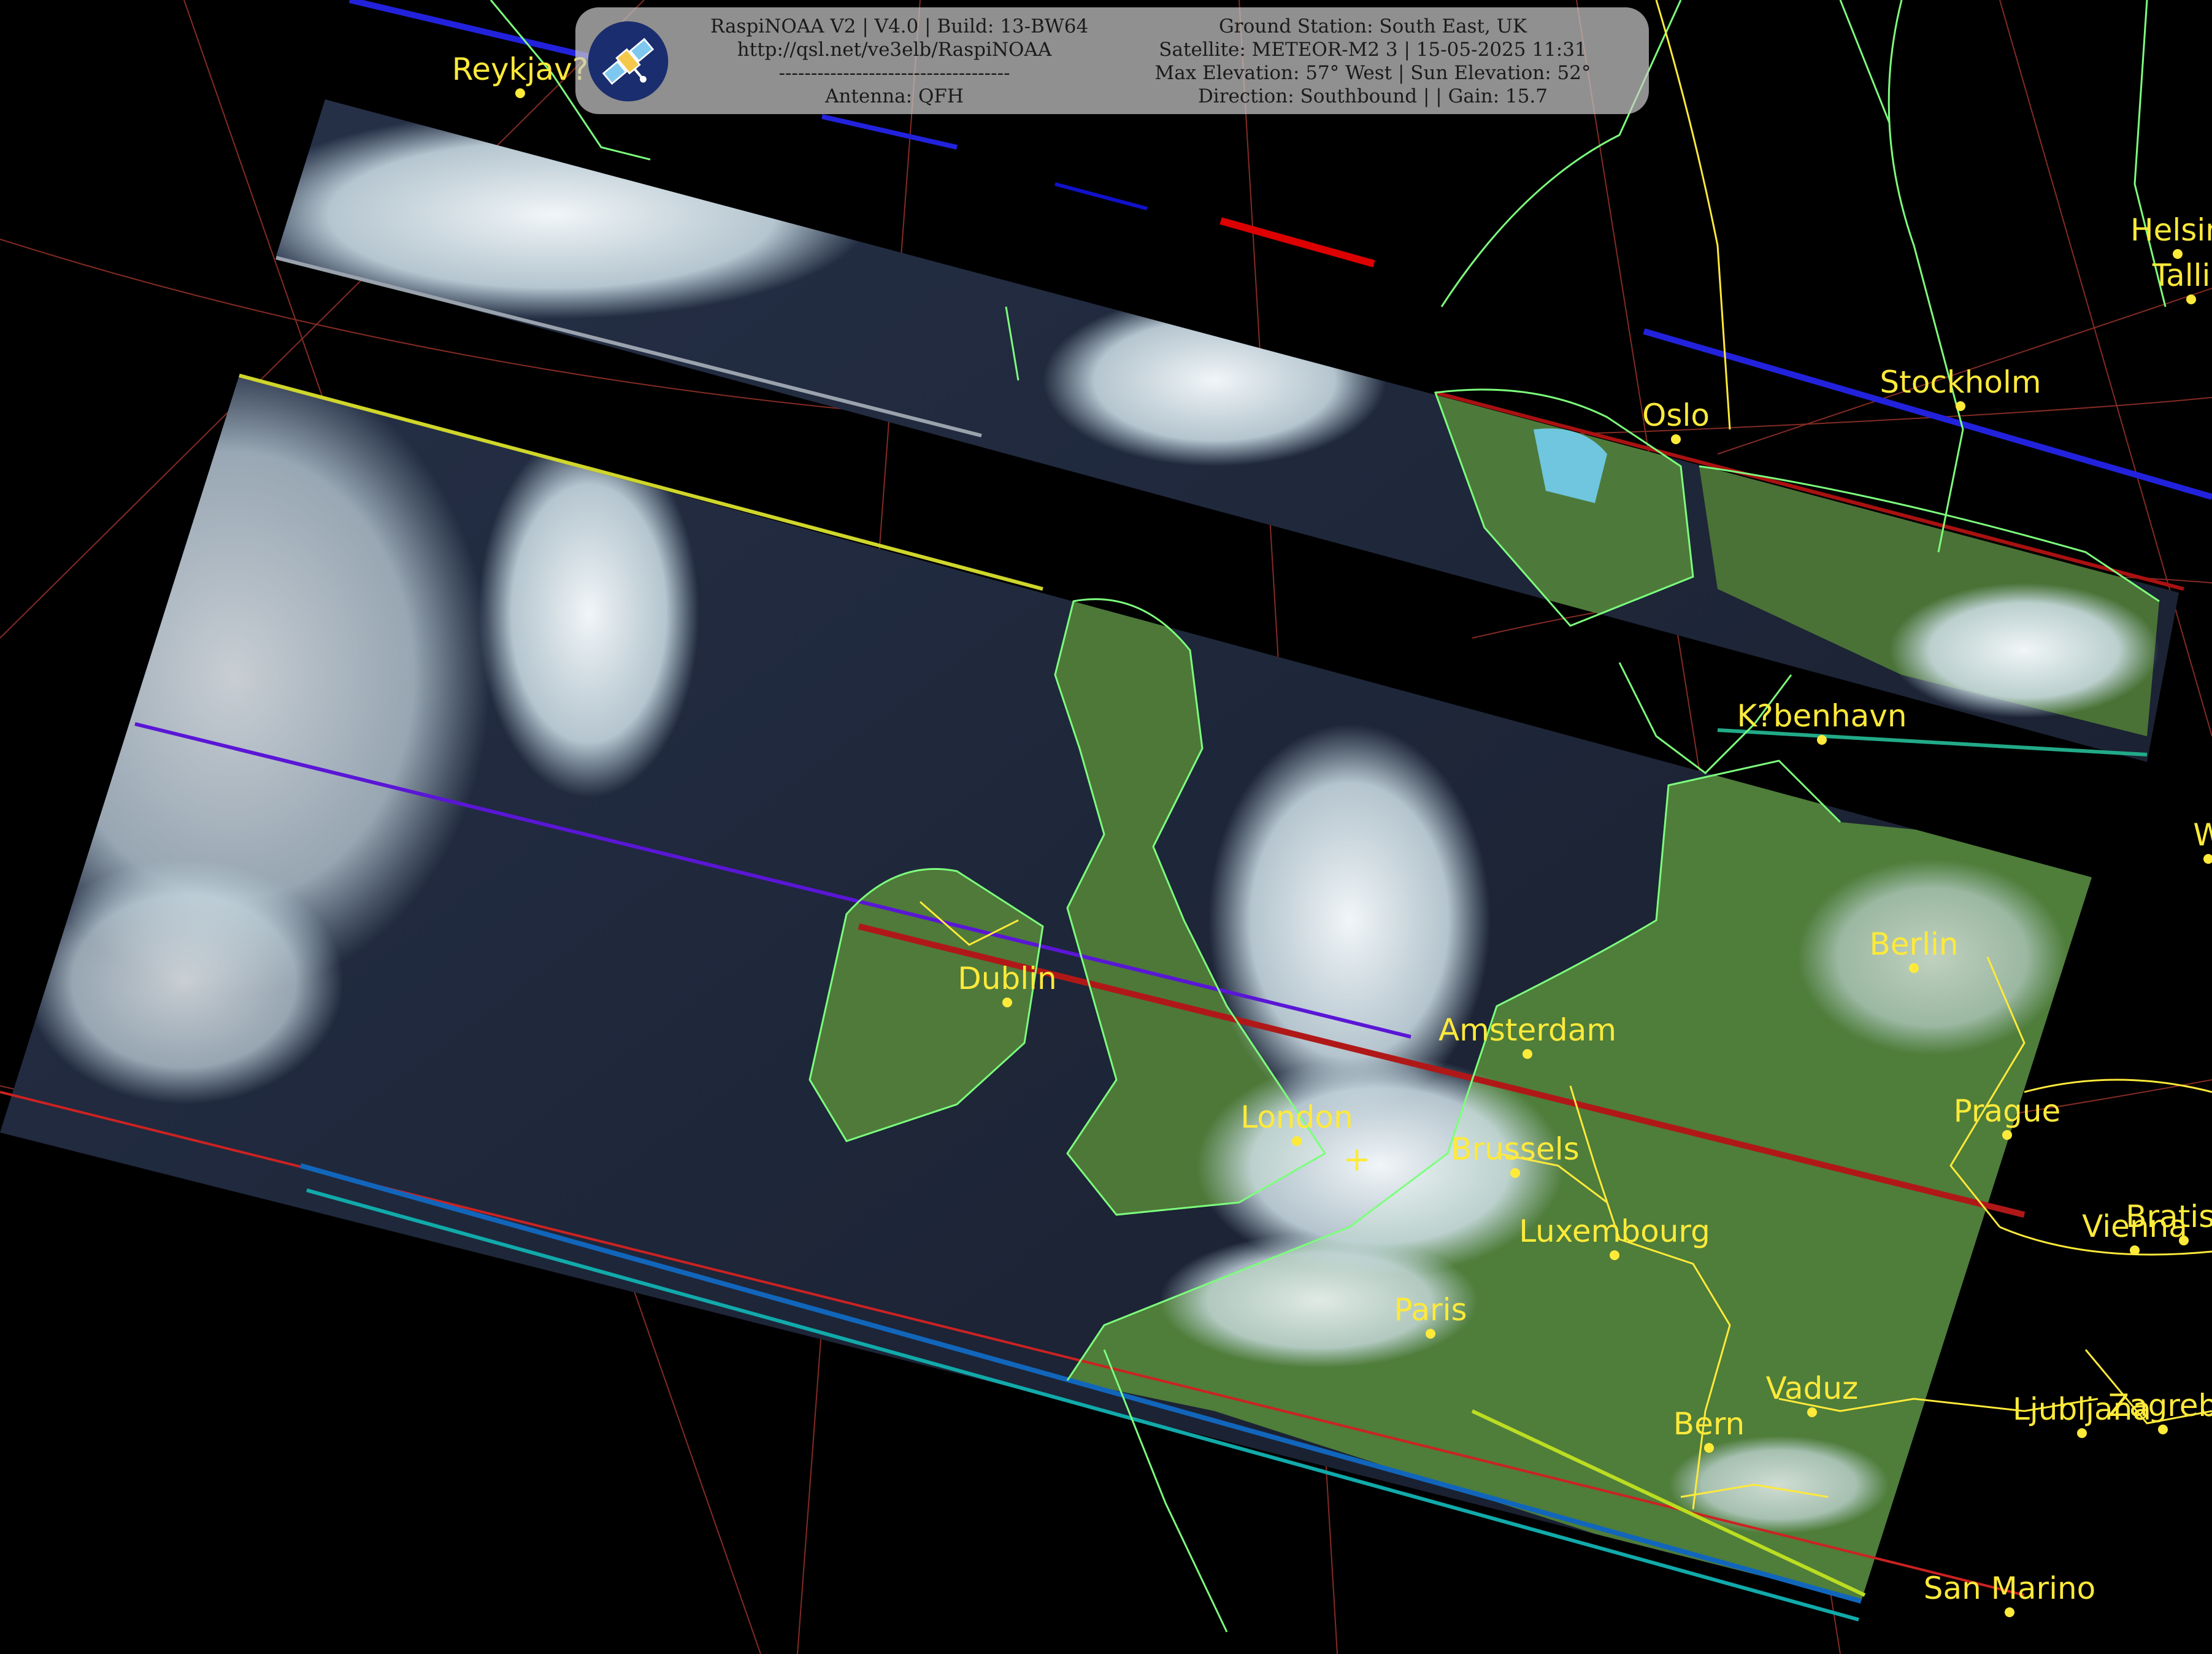 This screenshot has width=2212, height=1654. Describe the element at coordinates (1430, 1310) in the screenshot. I see `city-label: Paris` at that location.